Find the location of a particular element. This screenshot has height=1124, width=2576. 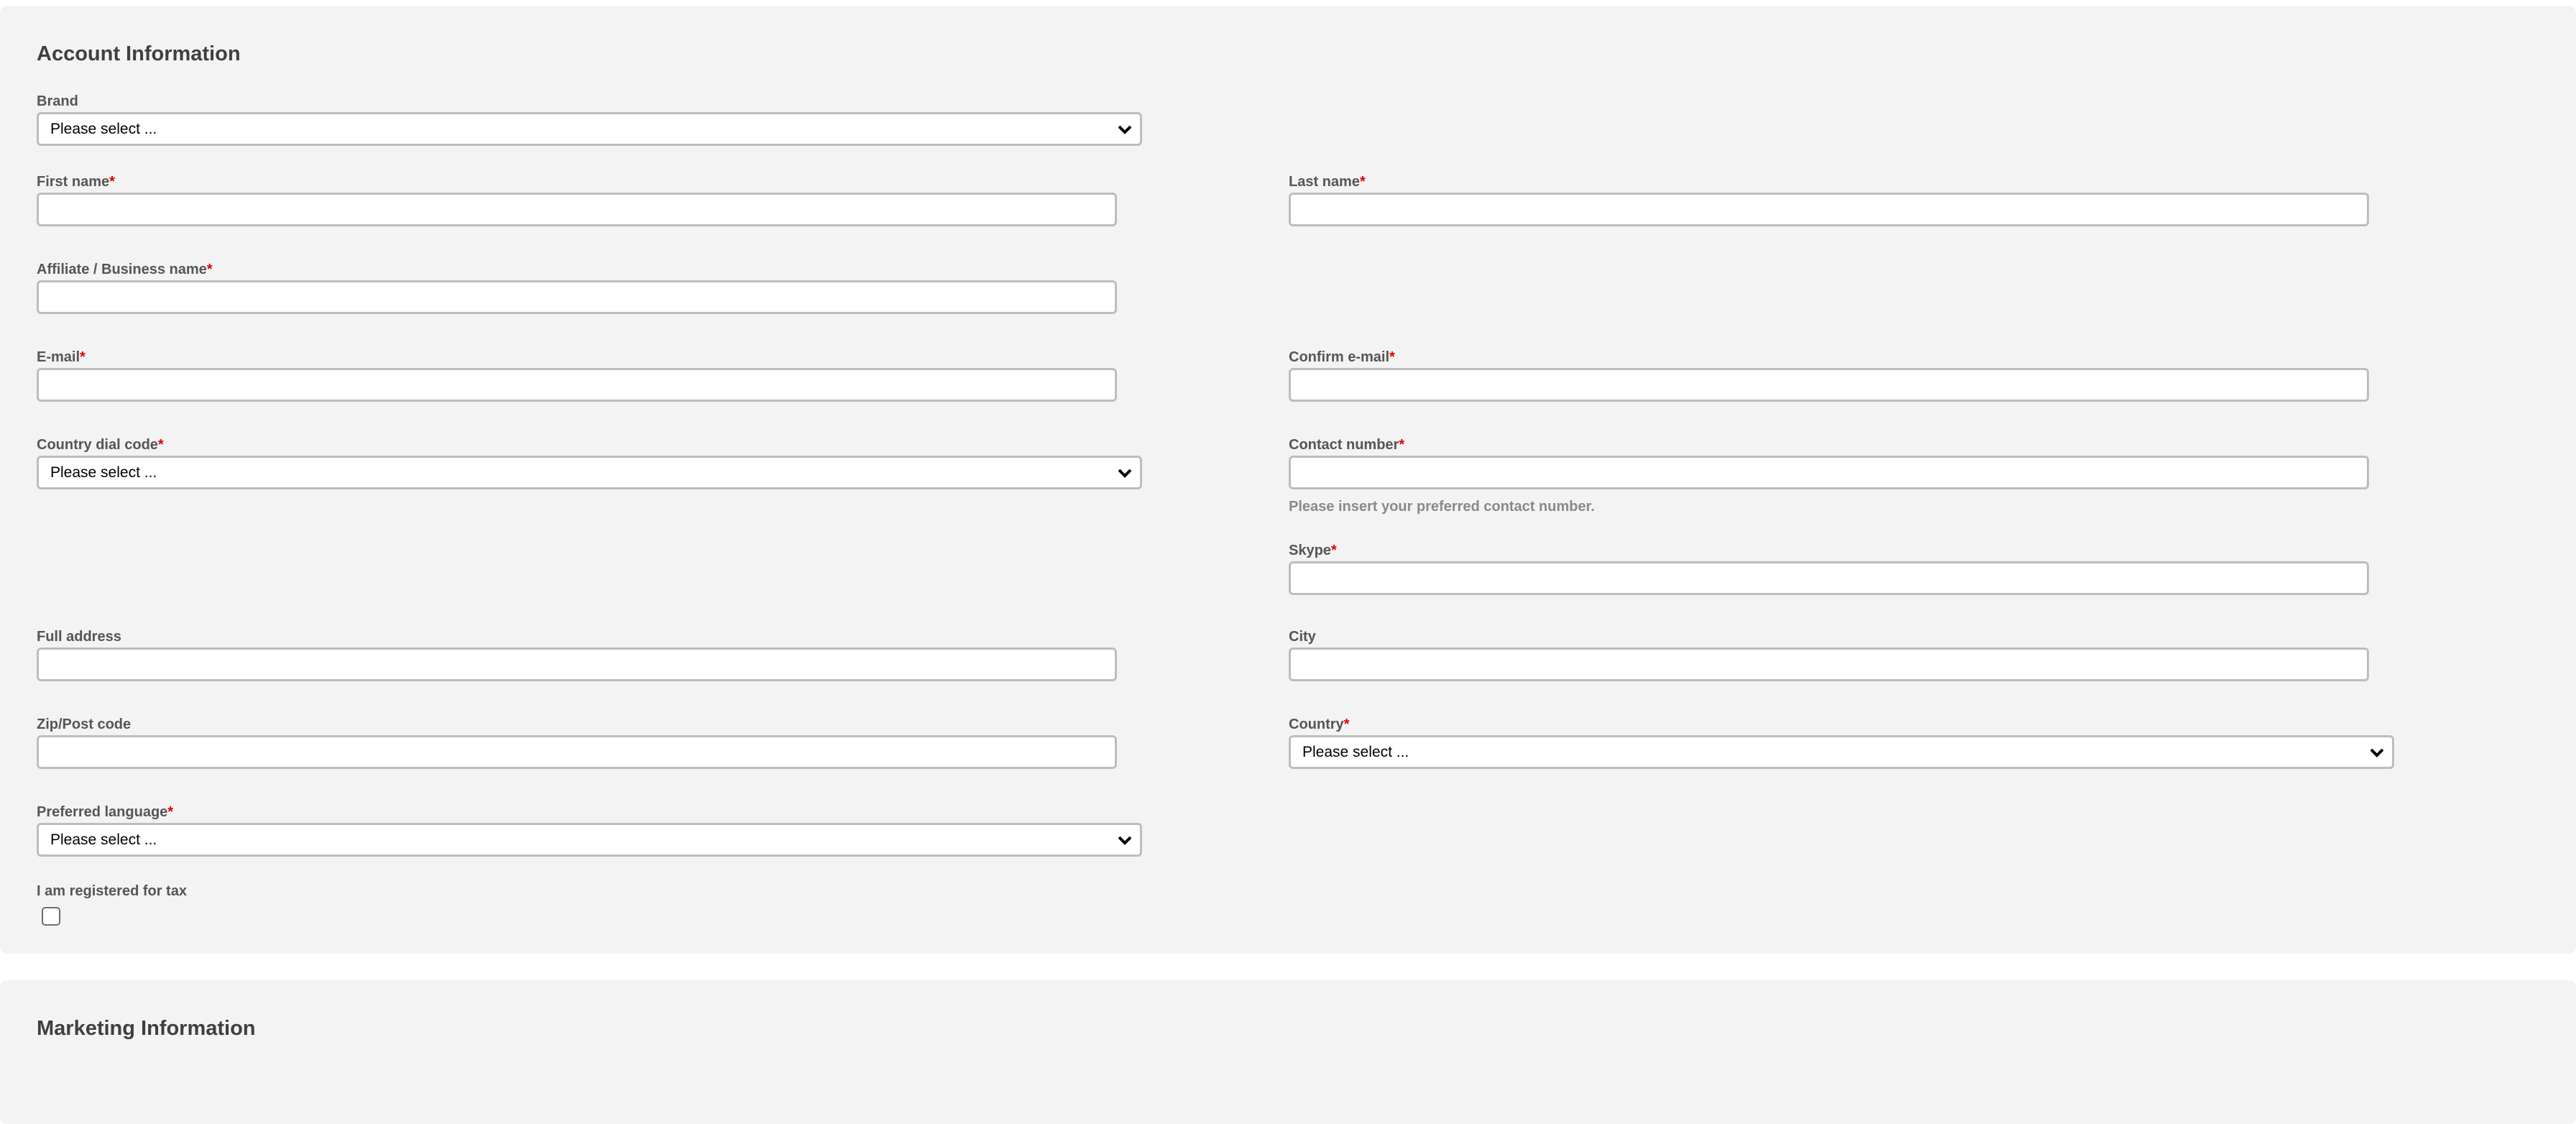

first-name-label: First name* is located at coordinates (577, 181).